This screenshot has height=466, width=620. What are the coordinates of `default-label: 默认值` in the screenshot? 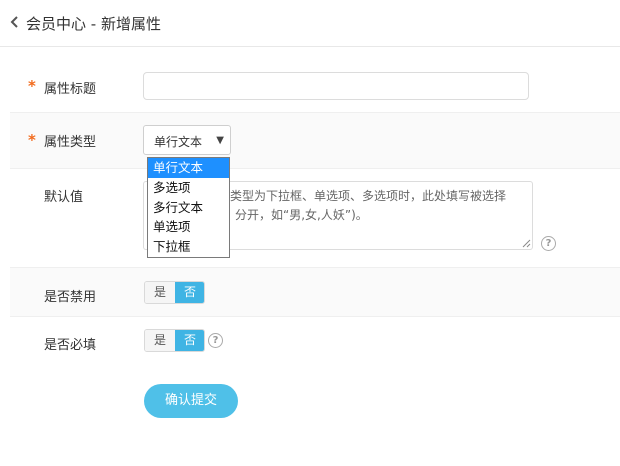 It's located at (64, 197).